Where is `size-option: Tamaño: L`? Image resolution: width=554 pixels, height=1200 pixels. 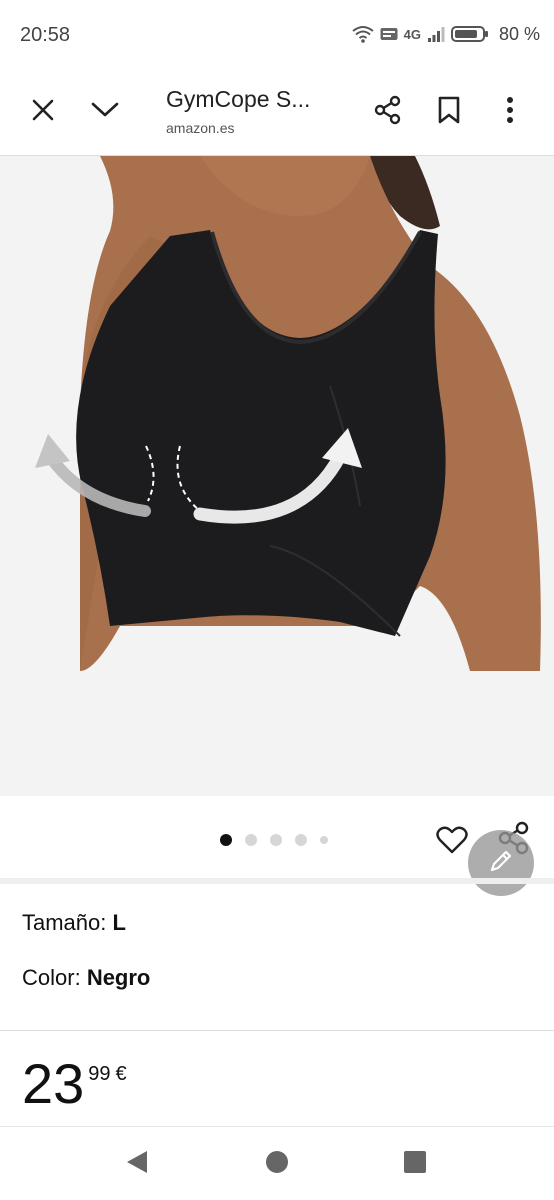 size-option: Tamaño: L is located at coordinates (74, 923).